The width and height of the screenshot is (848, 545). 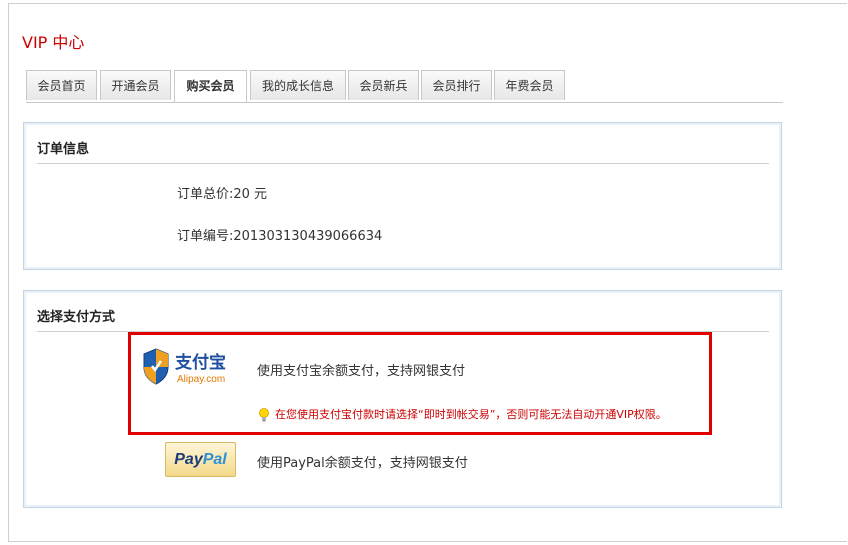 What do you see at coordinates (362, 463) in the screenshot?
I see `paypal-description: 使用PayPal余额支付，支持网银支付` at bounding box center [362, 463].